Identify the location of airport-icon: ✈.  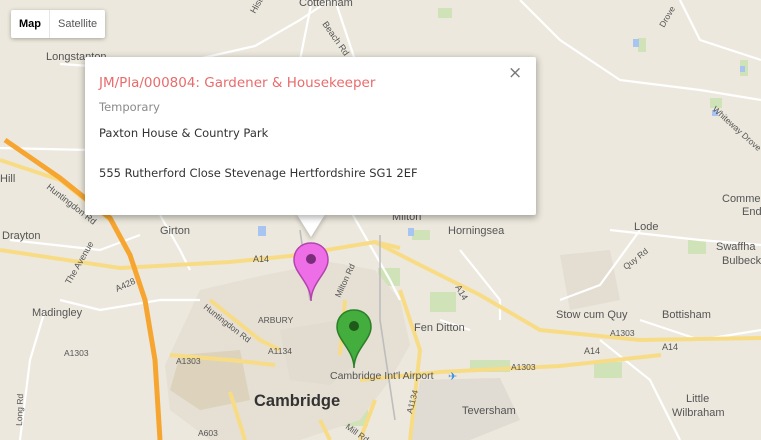
(452, 377).